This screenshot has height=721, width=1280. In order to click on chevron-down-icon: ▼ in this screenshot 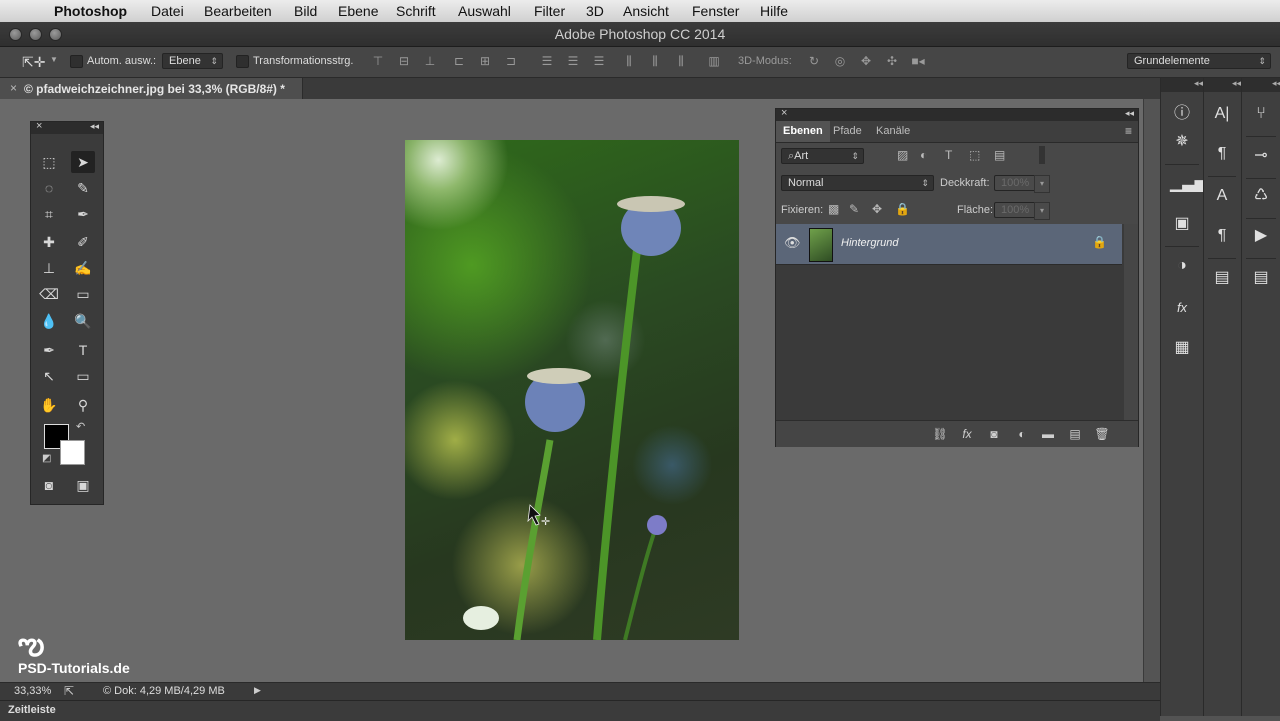, I will do `click(54, 59)`.